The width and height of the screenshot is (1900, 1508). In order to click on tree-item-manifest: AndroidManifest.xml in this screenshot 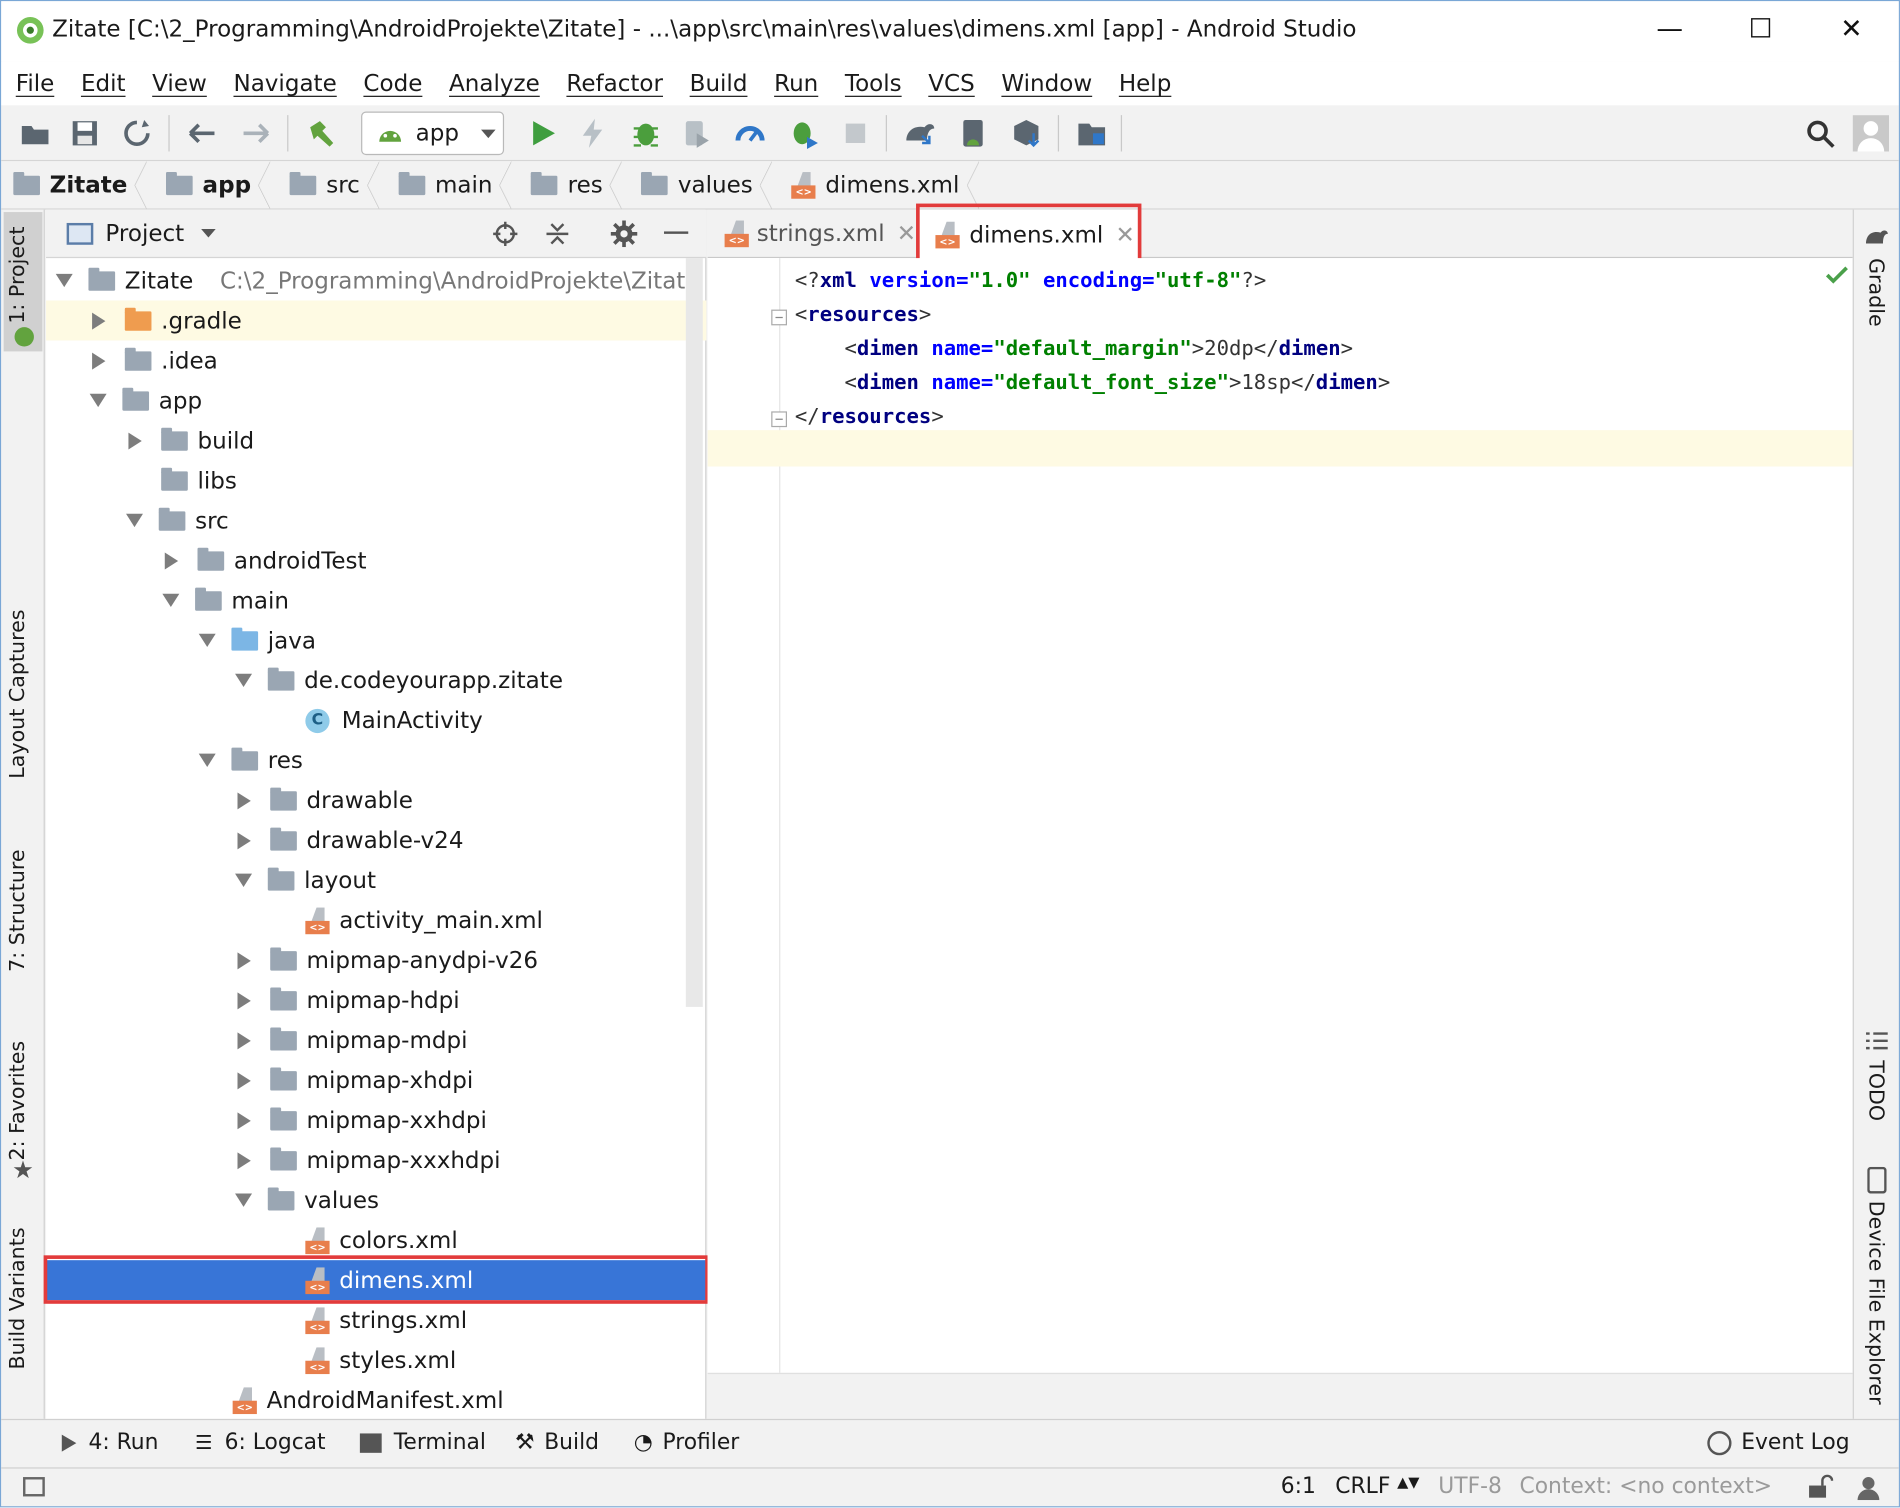, I will do `click(376, 1400)`.